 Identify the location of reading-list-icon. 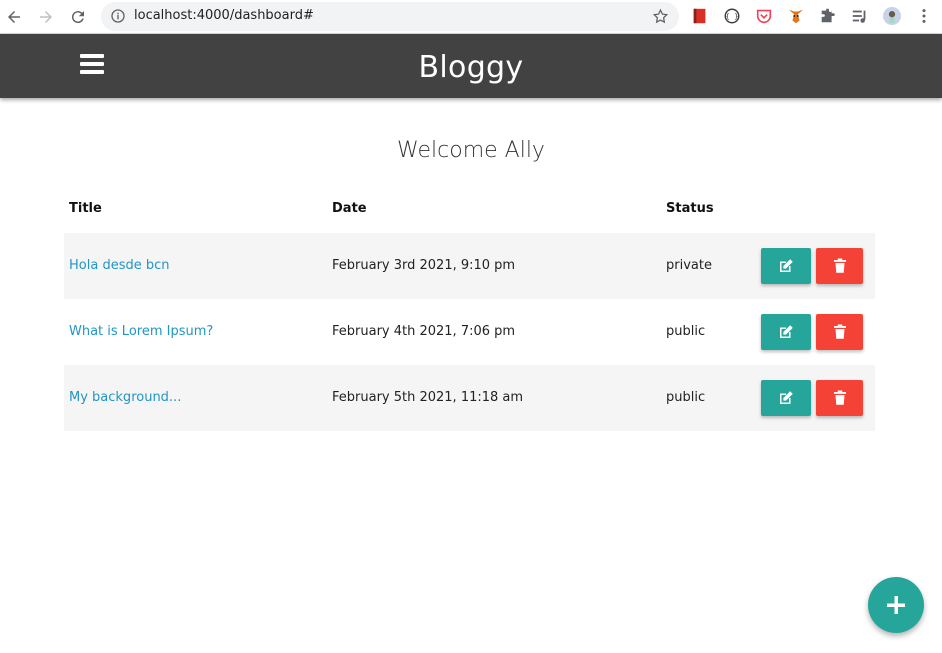
(860, 16).